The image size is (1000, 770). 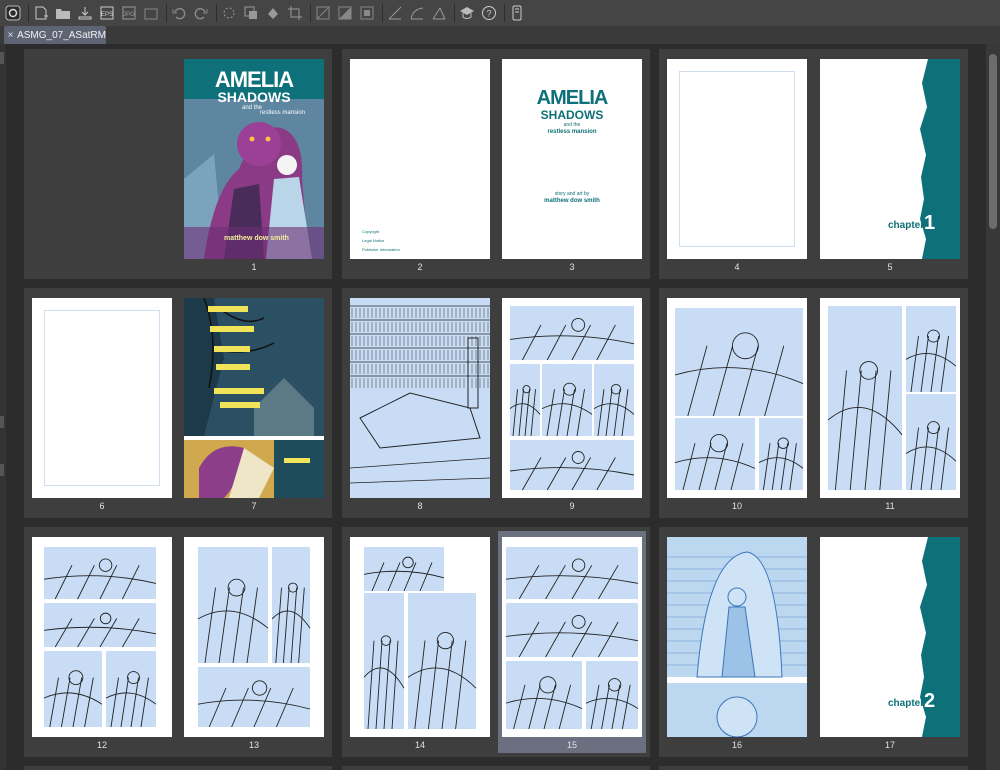 What do you see at coordinates (323, 13) in the screenshot?
I see `perspective-icon` at bounding box center [323, 13].